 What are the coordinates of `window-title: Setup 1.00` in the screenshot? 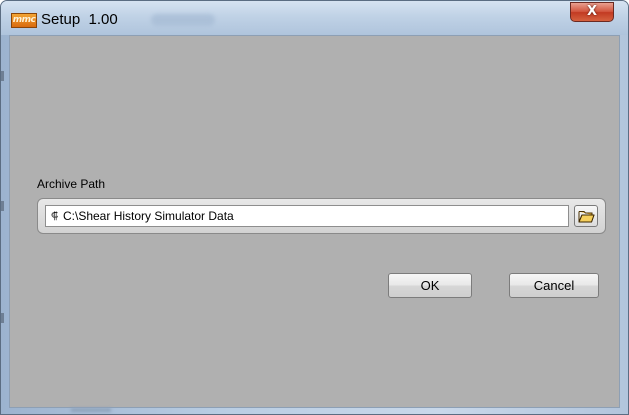 It's located at (79, 19).